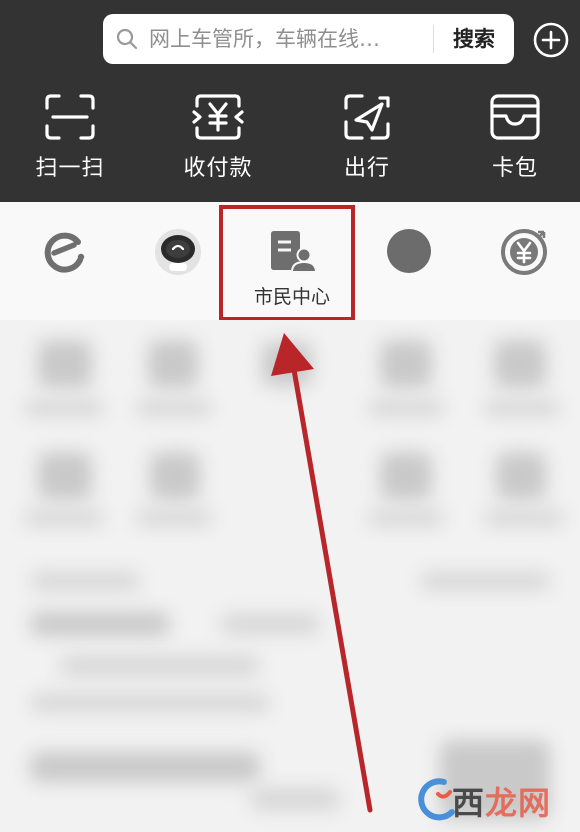 This screenshot has width=580, height=832. I want to click on search-icon, so click(127, 39).